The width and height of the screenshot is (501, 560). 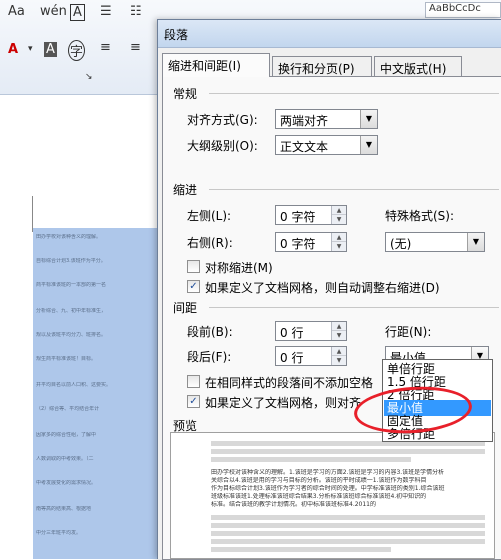 I want to click on document-line: 规以及该班平均分力、班排名。, so click(x=71, y=335).